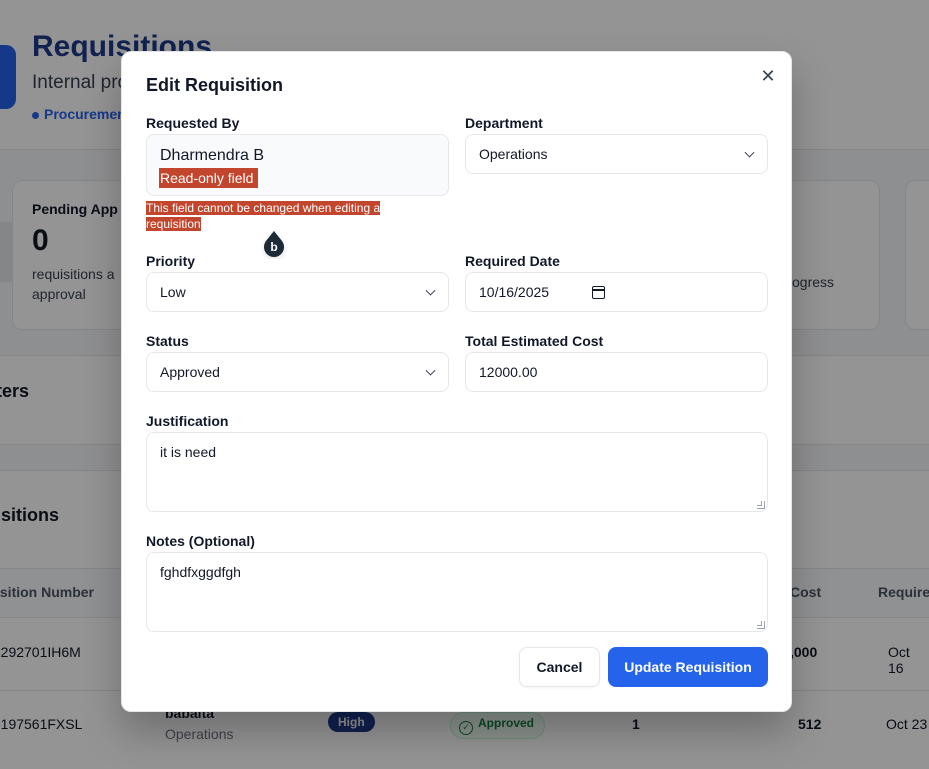 The height and width of the screenshot is (769, 929). I want to click on status-label: Status, so click(167, 341).